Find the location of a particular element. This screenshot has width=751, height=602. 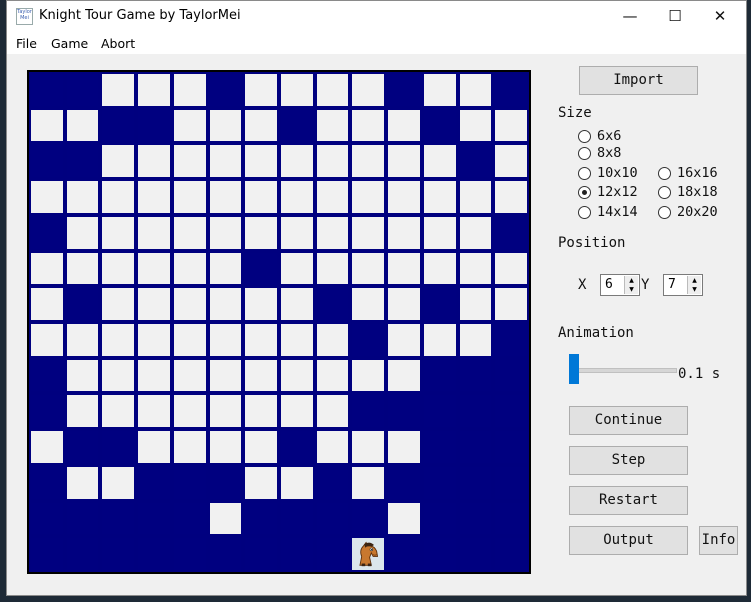

knight-cell is located at coordinates (368, 554).